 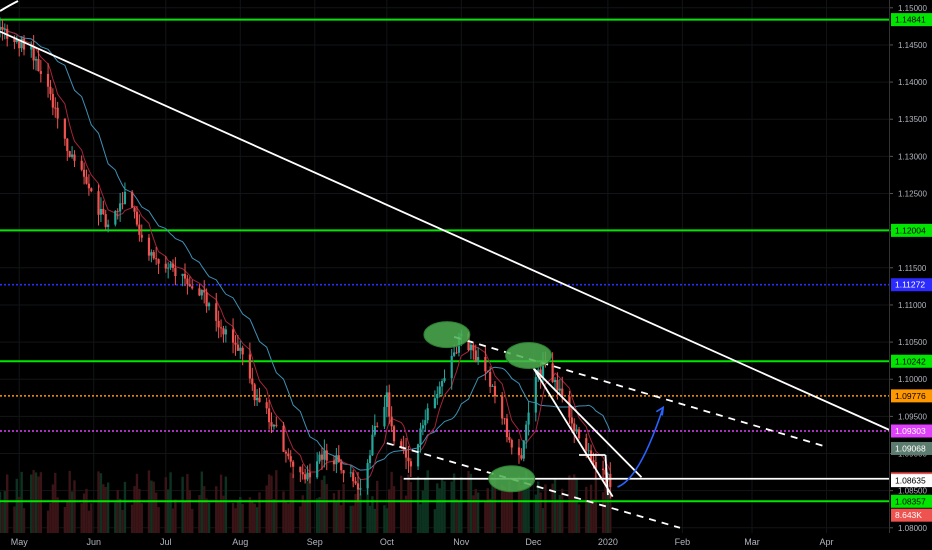 What do you see at coordinates (910, 448) in the screenshot?
I see `current-price-label: 1.09068` at bounding box center [910, 448].